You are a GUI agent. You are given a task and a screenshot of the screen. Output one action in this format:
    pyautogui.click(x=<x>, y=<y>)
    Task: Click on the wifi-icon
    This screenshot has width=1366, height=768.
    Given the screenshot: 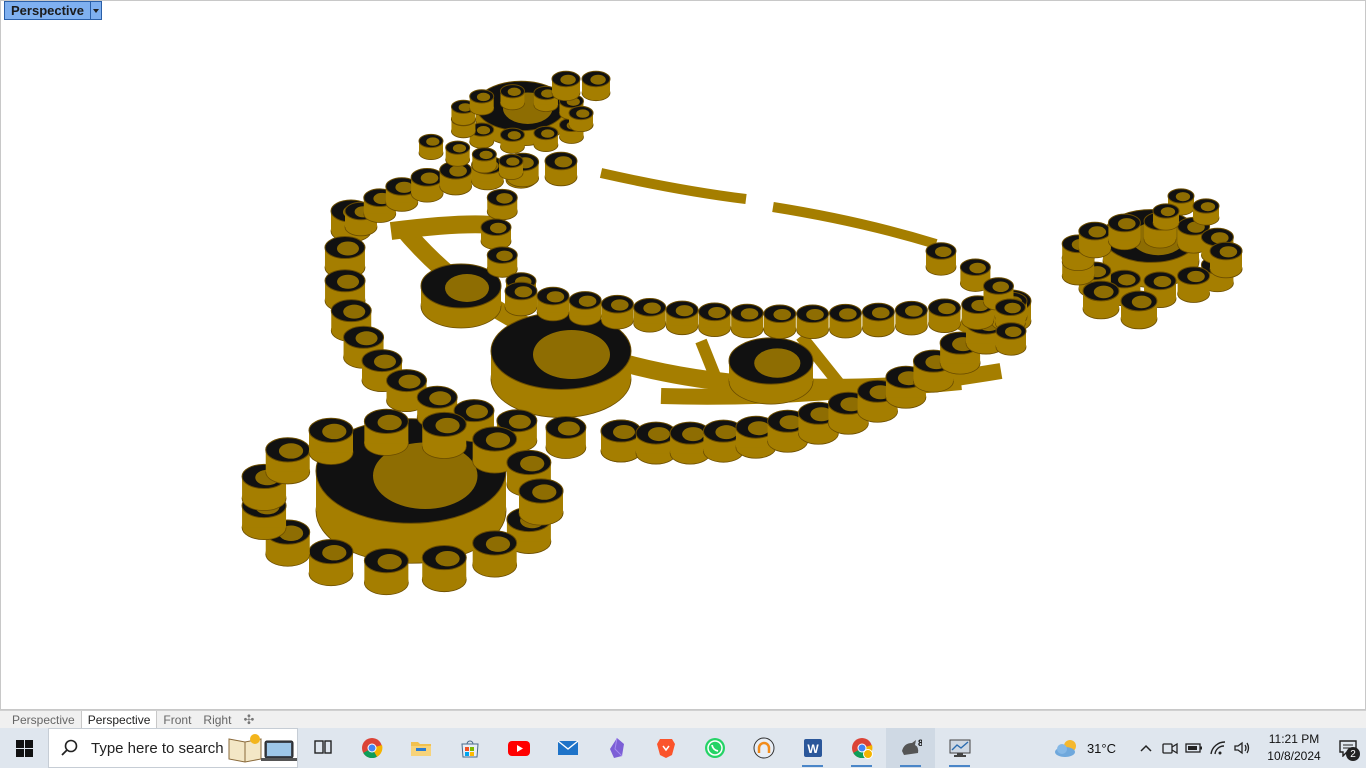 What is the action you would take?
    pyautogui.click(x=1218, y=748)
    